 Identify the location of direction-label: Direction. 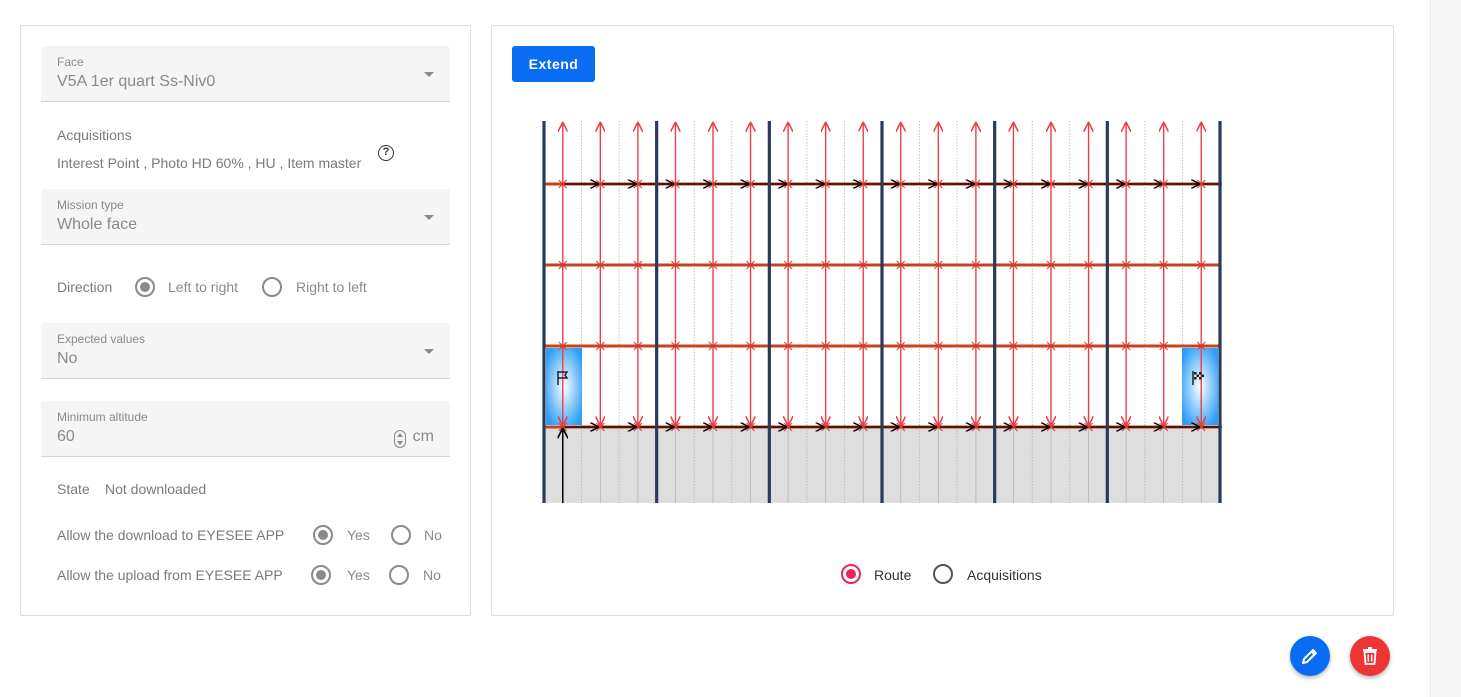
(85, 287).